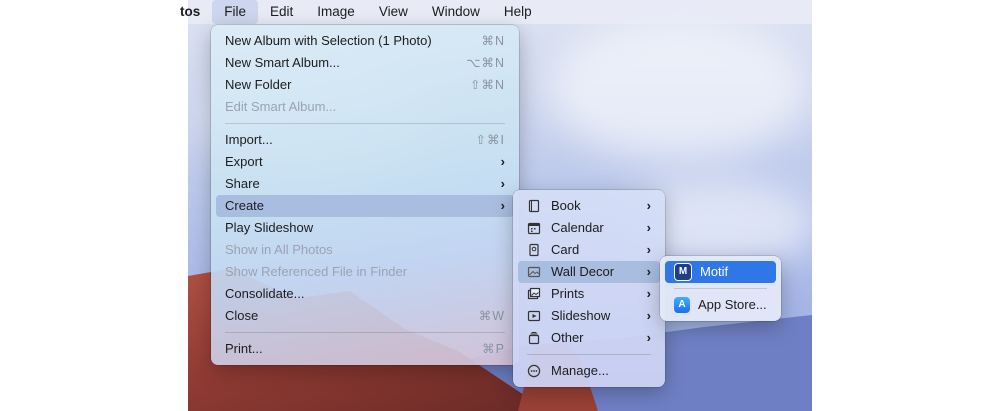 The height and width of the screenshot is (411, 1000). Describe the element at coordinates (487, 85) in the screenshot. I see `menu-item-shortcut: ⇧⌘N` at that location.